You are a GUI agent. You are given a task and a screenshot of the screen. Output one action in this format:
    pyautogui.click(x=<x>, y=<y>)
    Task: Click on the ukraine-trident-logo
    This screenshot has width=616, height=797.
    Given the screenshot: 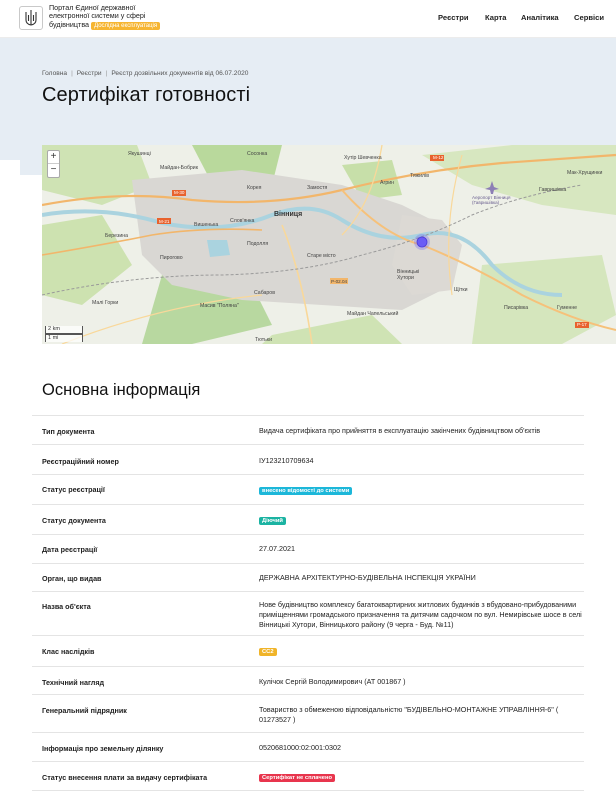 What is the action you would take?
    pyautogui.click(x=31, y=18)
    